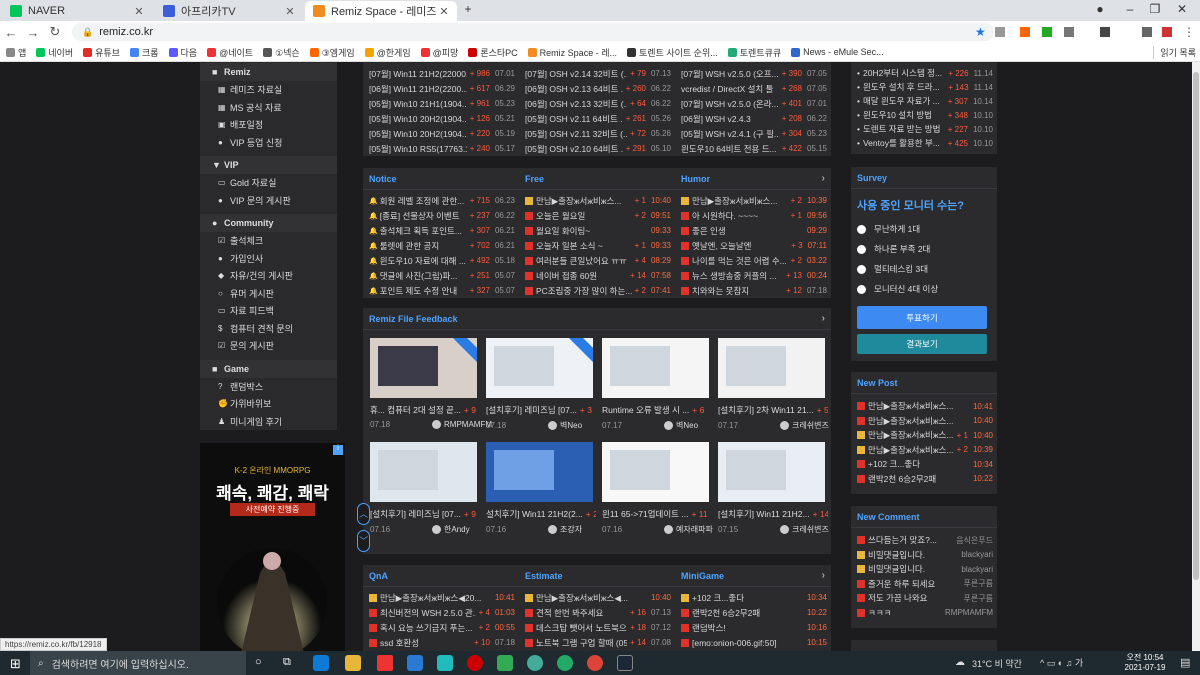  What do you see at coordinates (925, 87) in the screenshot?
I see `list-item: • 윈도우 설치 후 드라... + 143 11.14` at bounding box center [925, 87].